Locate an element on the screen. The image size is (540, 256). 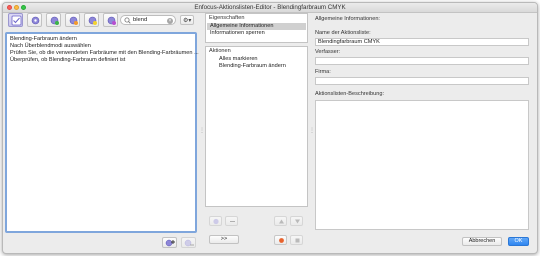
remove-check-button is located at coordinates (231, 221).